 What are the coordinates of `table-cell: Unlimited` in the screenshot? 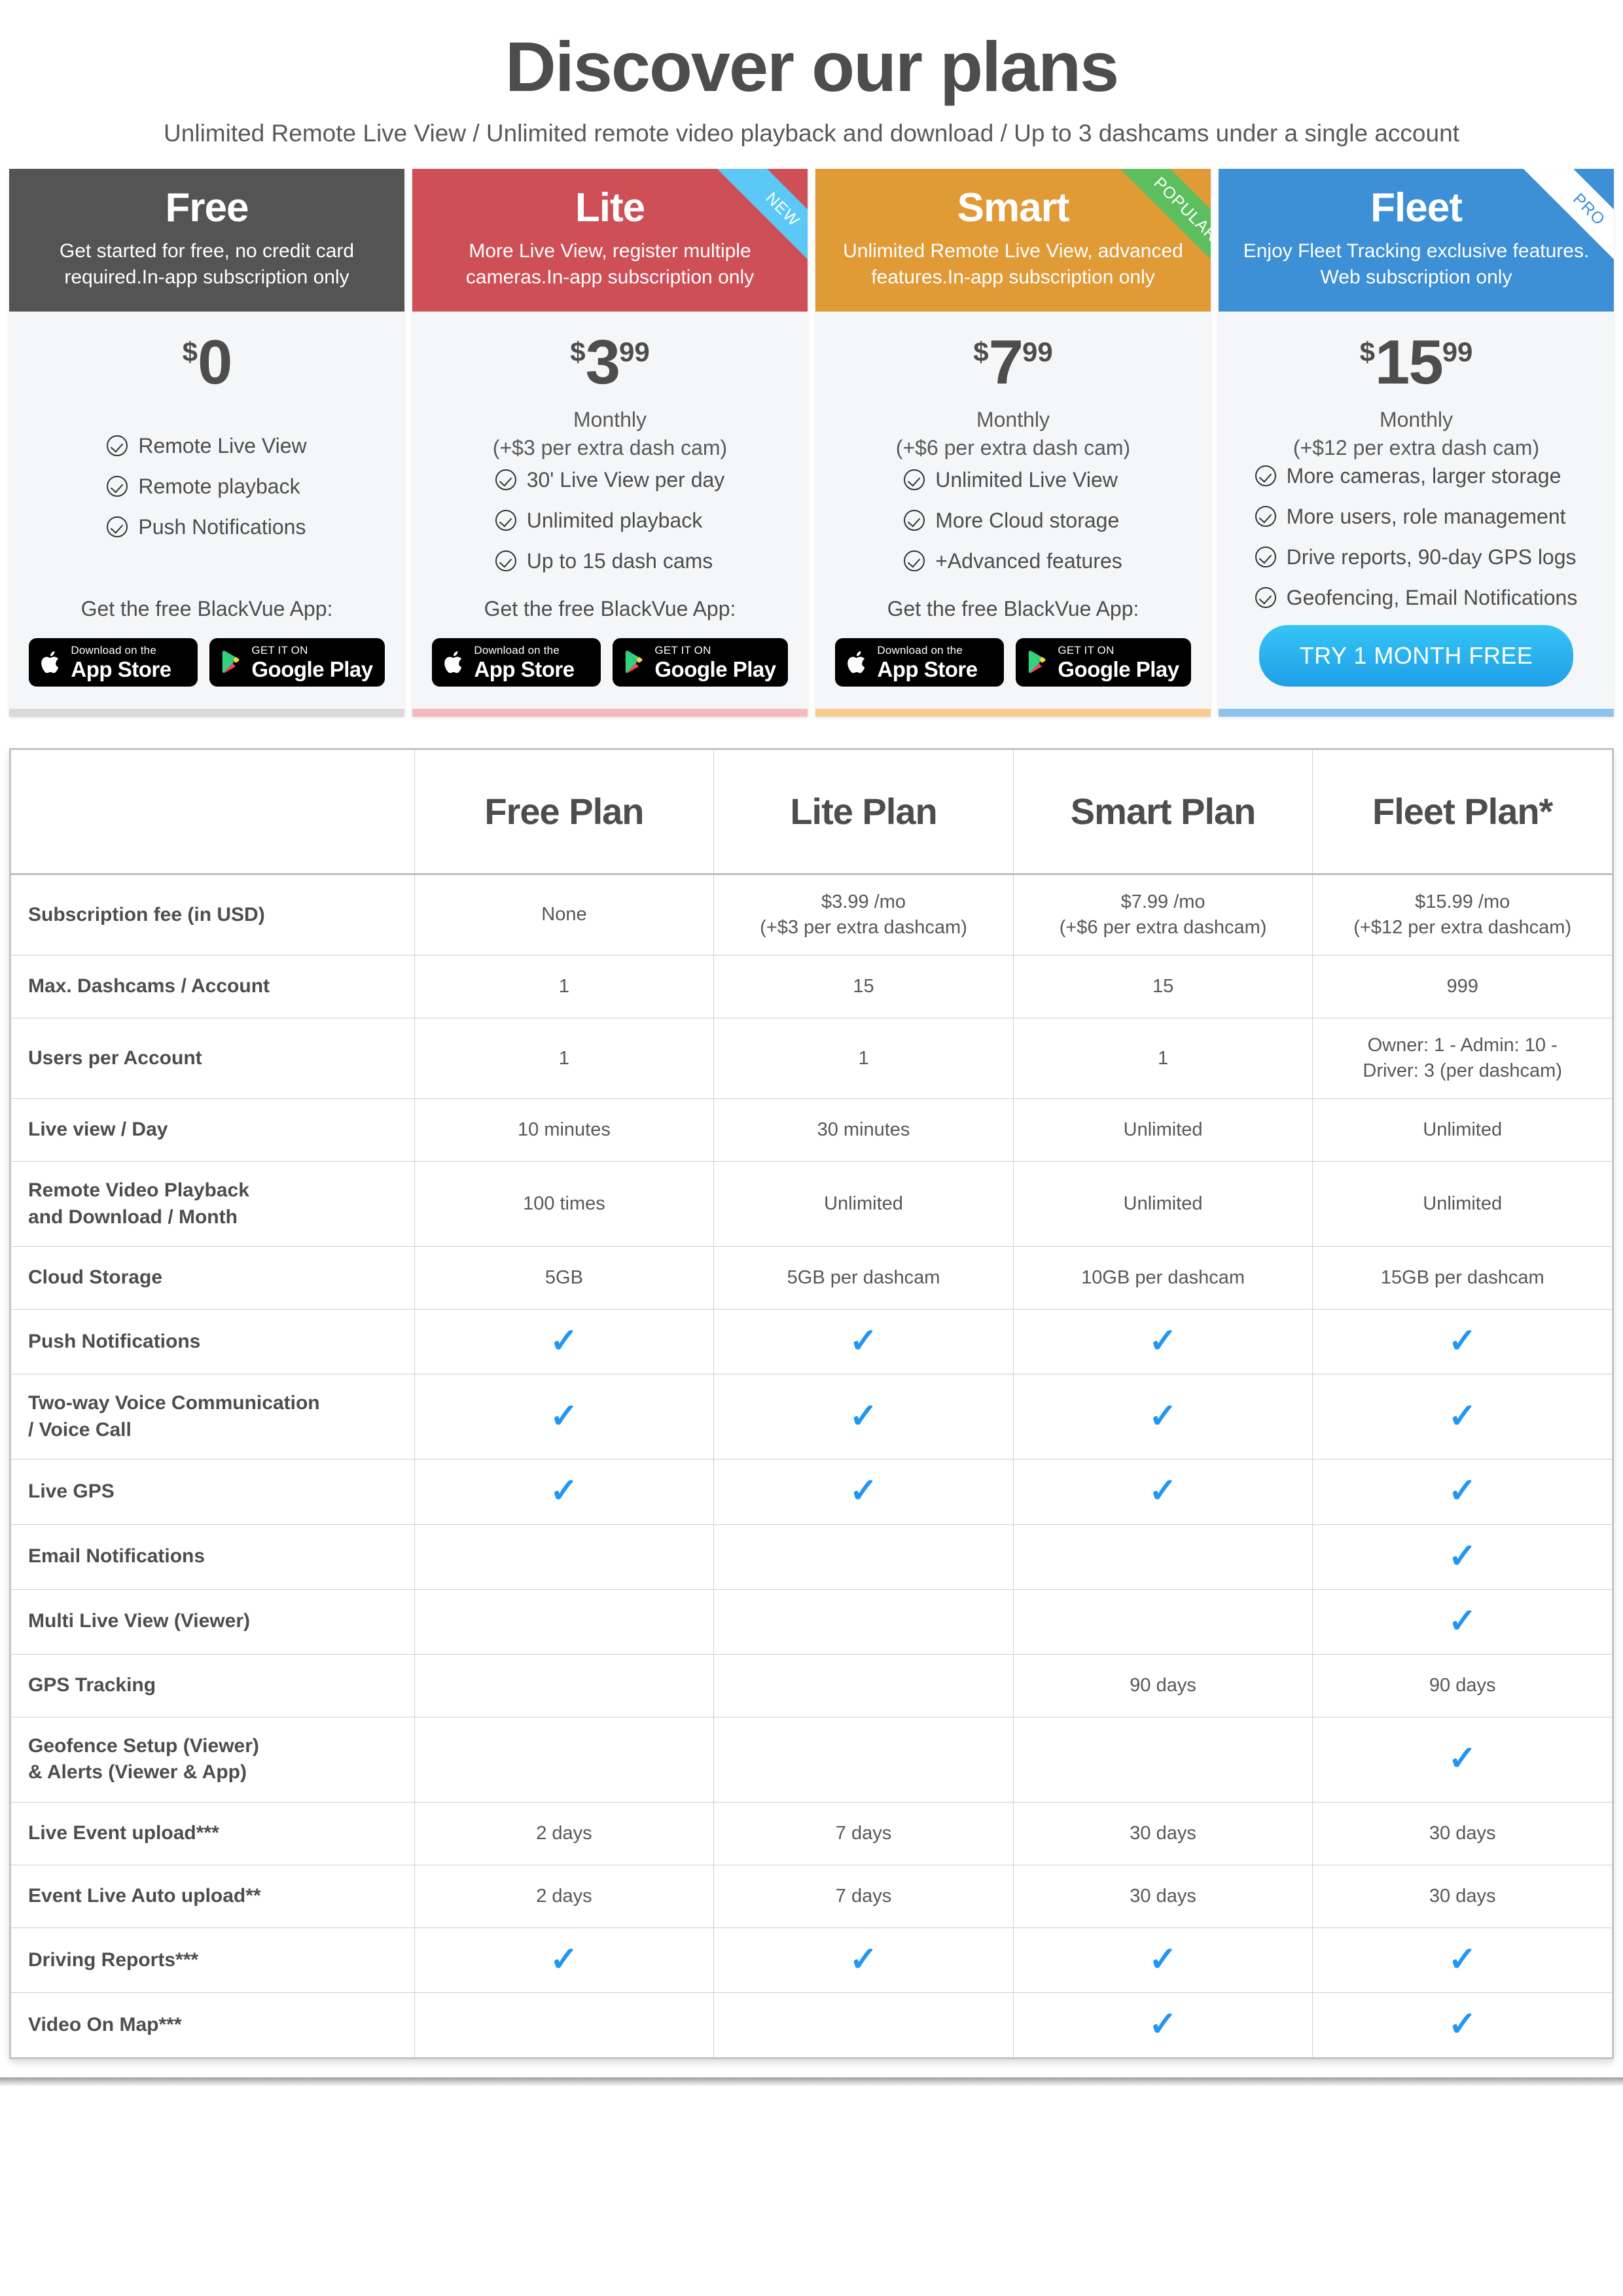 It's located at (1462, 1204).